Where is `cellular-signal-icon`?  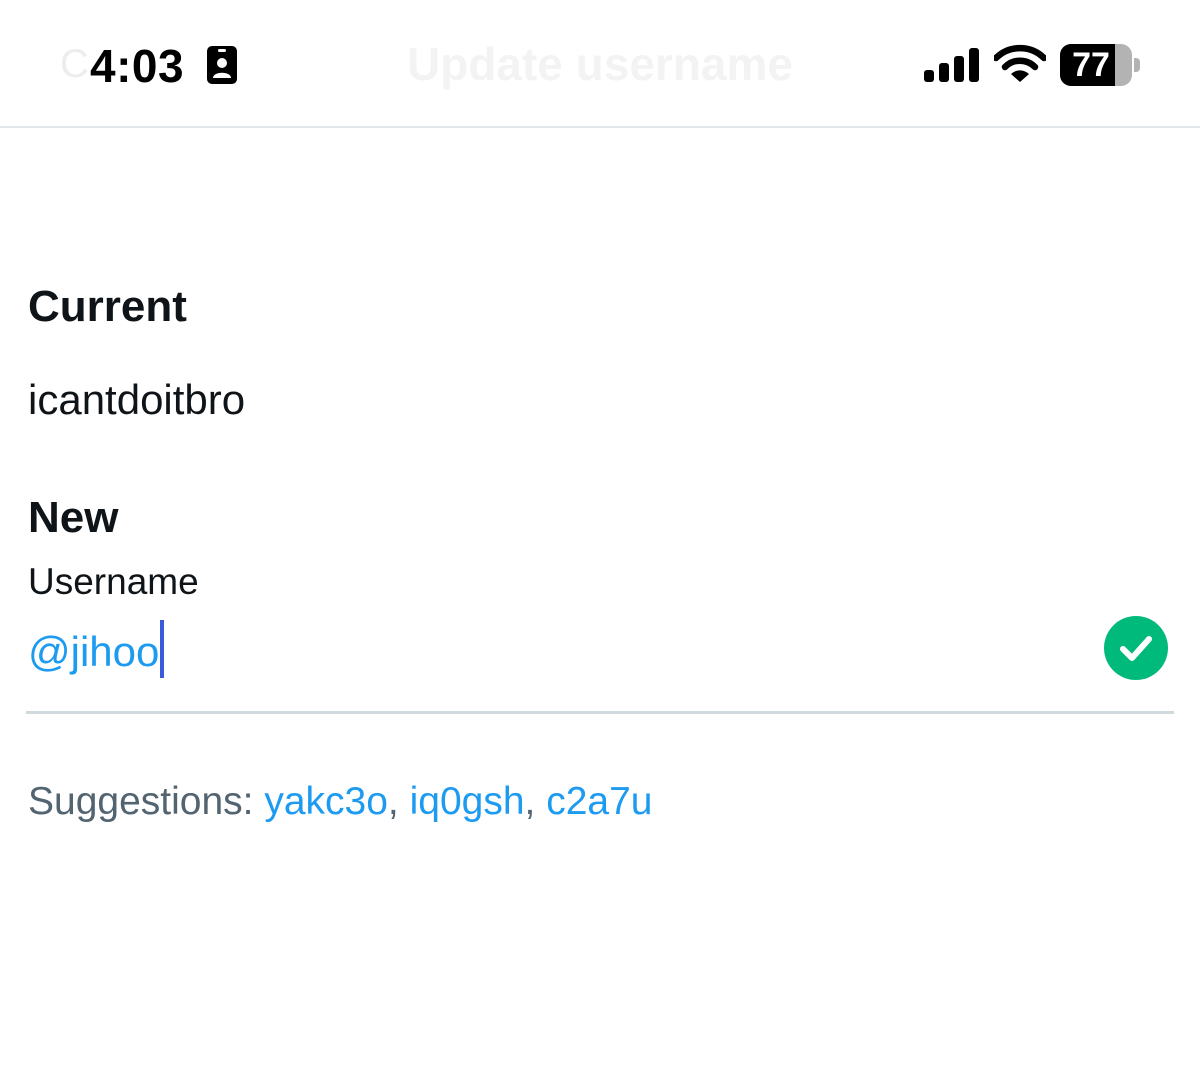 cellular-signal-icon is located at coordinates (951, 65).